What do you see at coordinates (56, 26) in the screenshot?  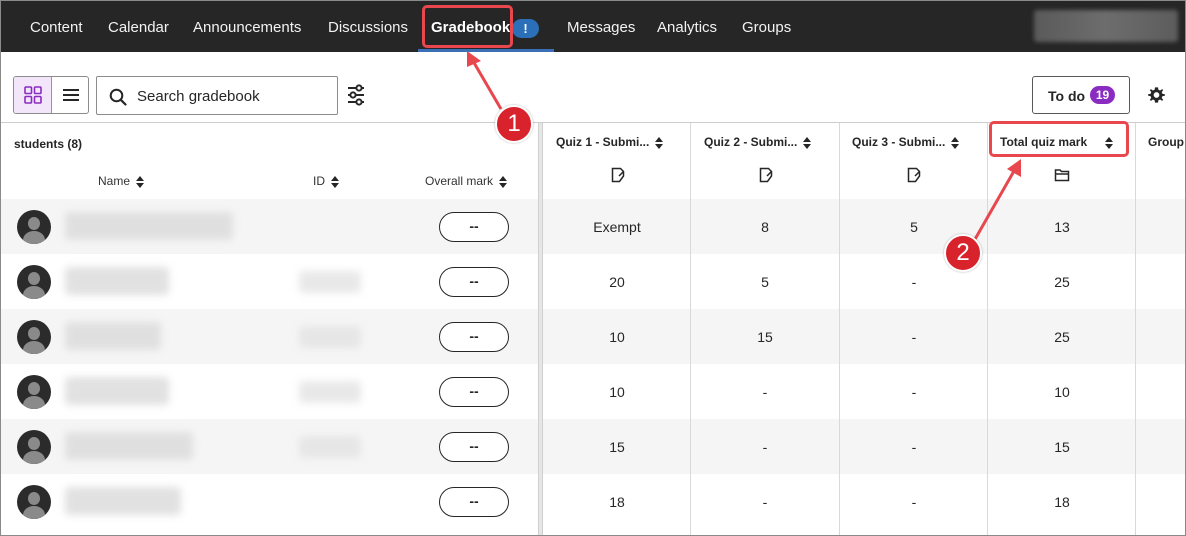 I see `nav-tab-content: Content` at bounding box center [56, 26].